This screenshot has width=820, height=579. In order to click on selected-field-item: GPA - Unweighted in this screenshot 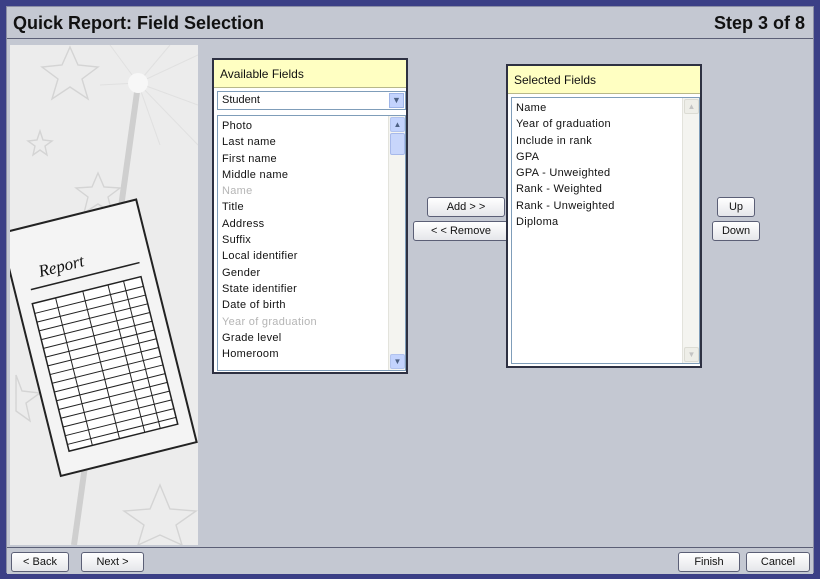, I will do `click(605, 173)`.